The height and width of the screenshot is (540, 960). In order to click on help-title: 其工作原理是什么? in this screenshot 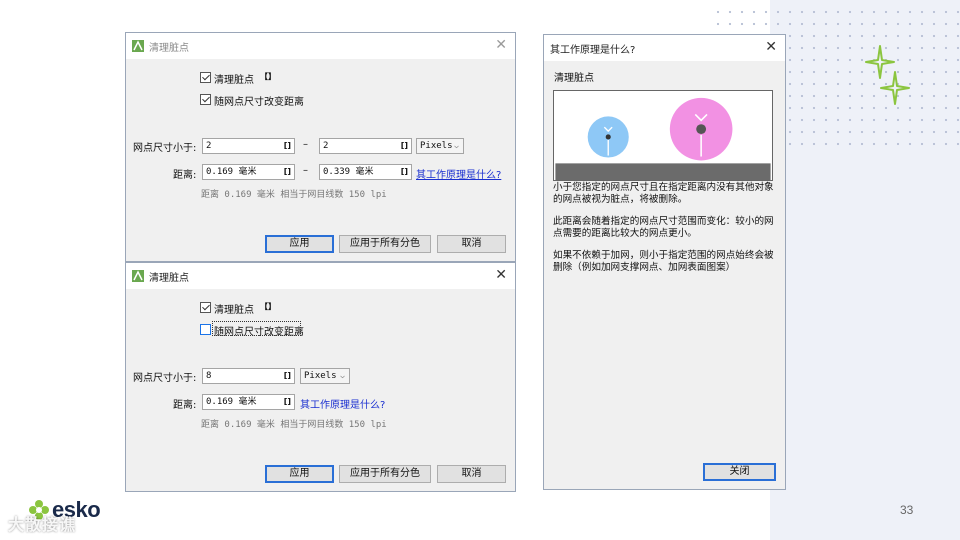, I will do `click(593, 50)`.